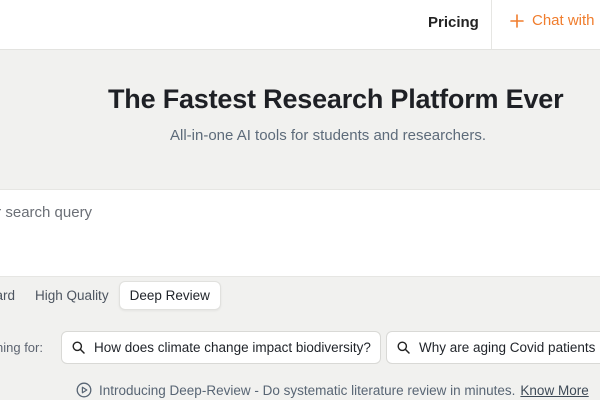  What do you see at coordinates (72, 295) in the screenshot?
I see `tab-high-quality: High Quality` at bounding box center [72, 295].